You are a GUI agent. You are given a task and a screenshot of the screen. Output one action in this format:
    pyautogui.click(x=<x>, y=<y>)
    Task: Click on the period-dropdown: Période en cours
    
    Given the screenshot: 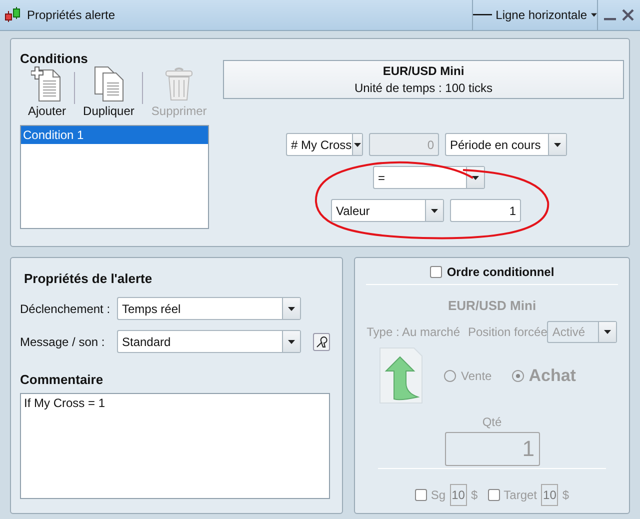 What is the action you would take?
    pyautogui.click(x=506, y=144)
    